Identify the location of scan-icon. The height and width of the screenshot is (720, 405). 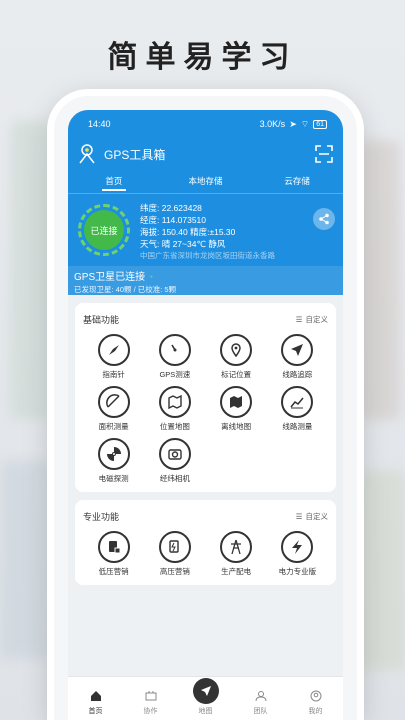
(324, 154).